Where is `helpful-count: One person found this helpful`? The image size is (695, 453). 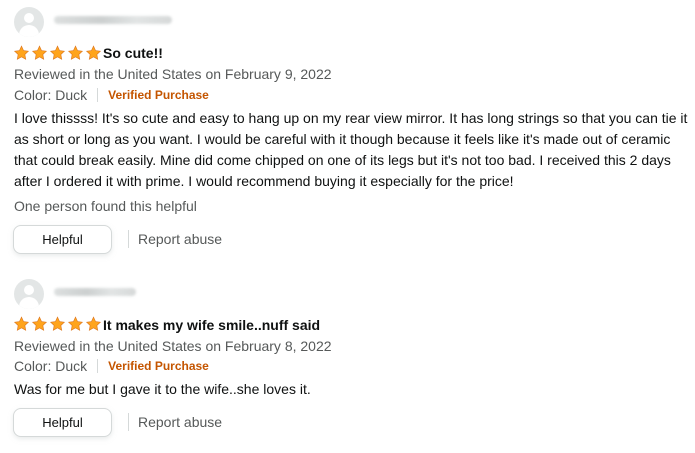 helpful-count: One person found this helpful is located at coordinates (105, 206).